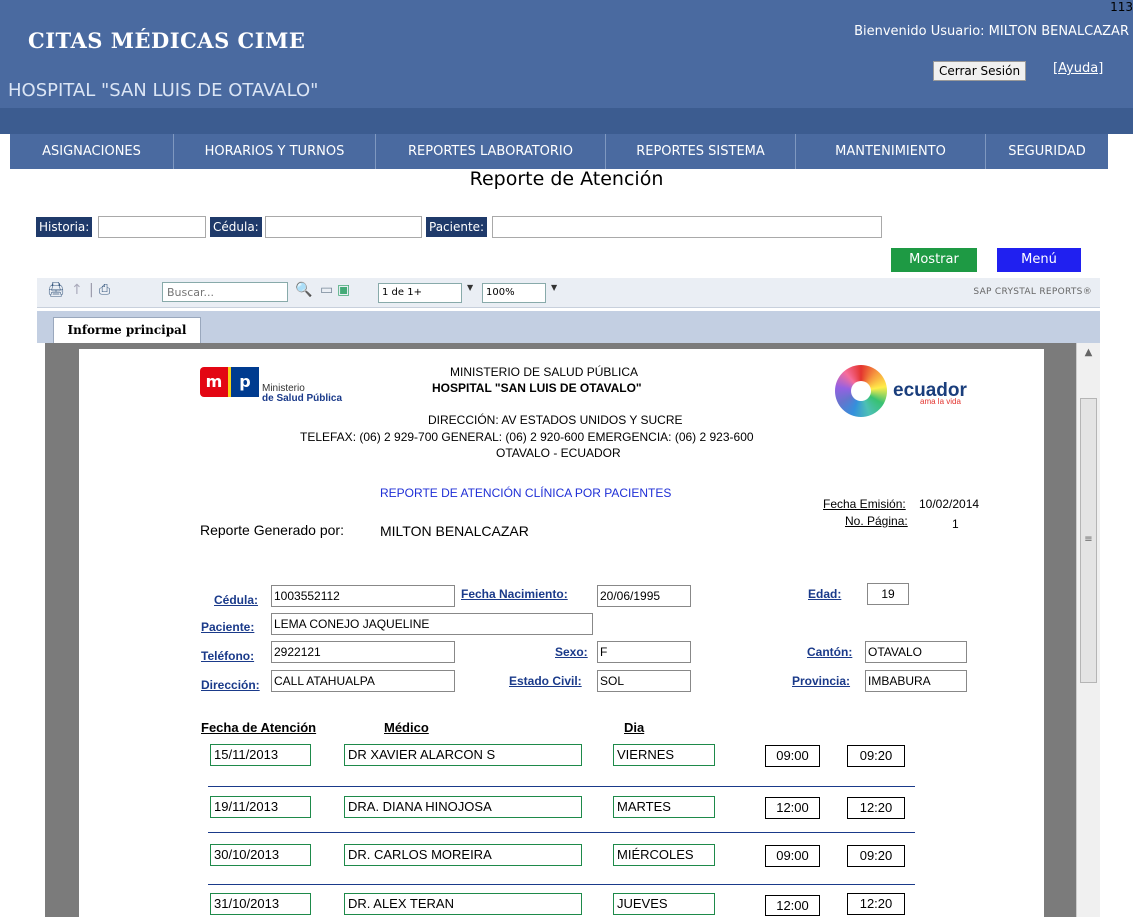 This screenshot has height=917, width=1133. I want to click on nav-seguridad: SEGURIDAD, so click(1047, 151).